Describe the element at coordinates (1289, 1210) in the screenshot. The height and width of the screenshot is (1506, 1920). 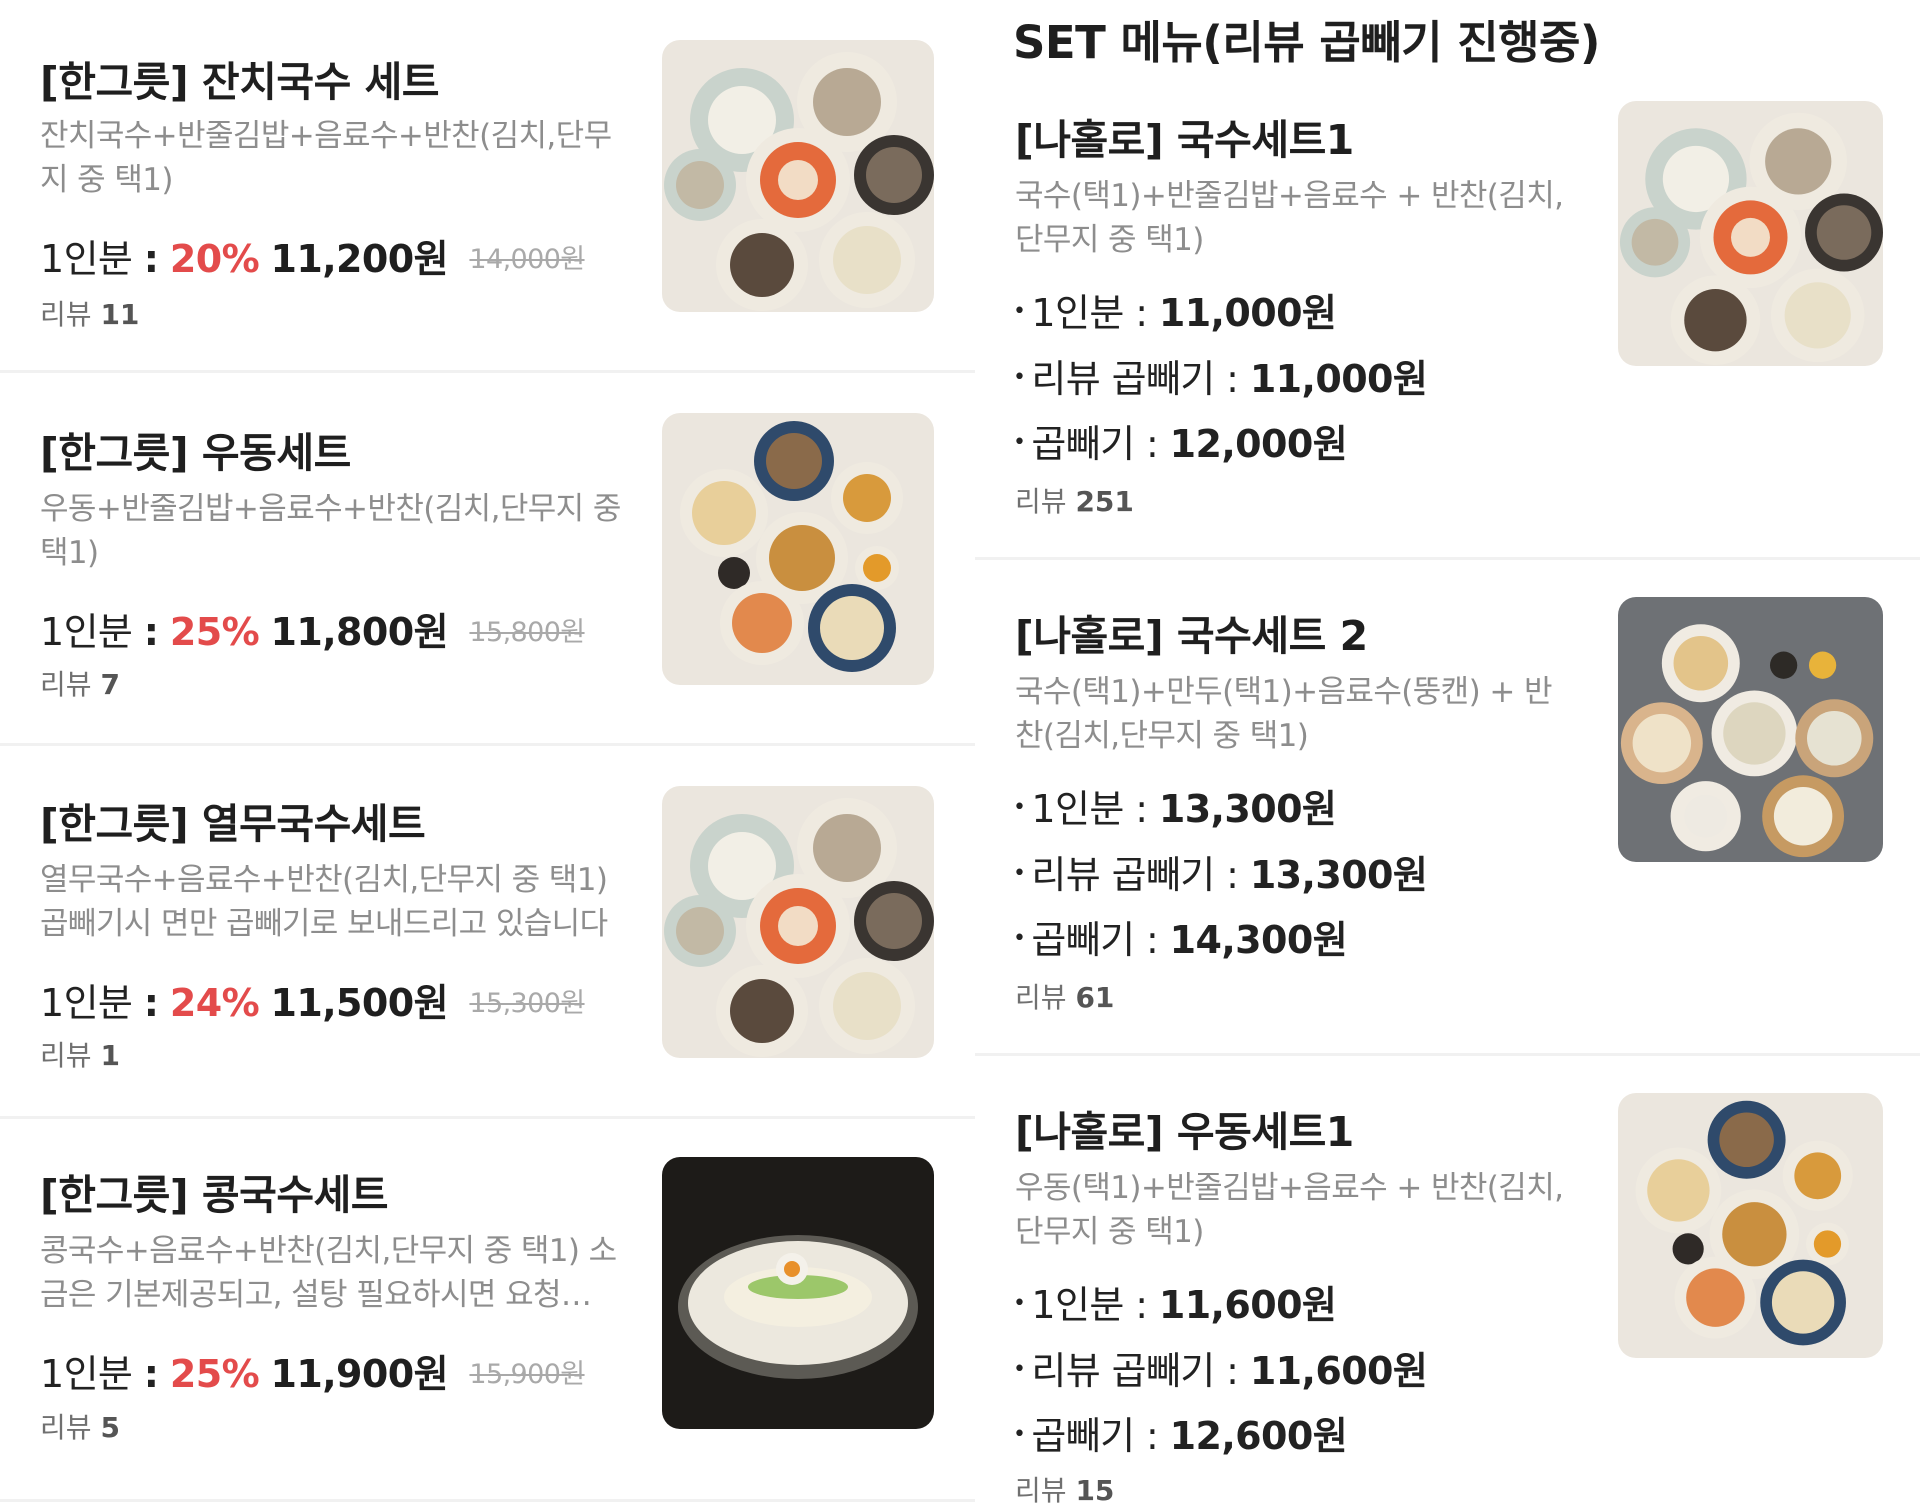
I see `menu-item-description: 우동(택1)+반줄김밥+음료수 + 반찬(김치,단무지 중 택1)` at that location.